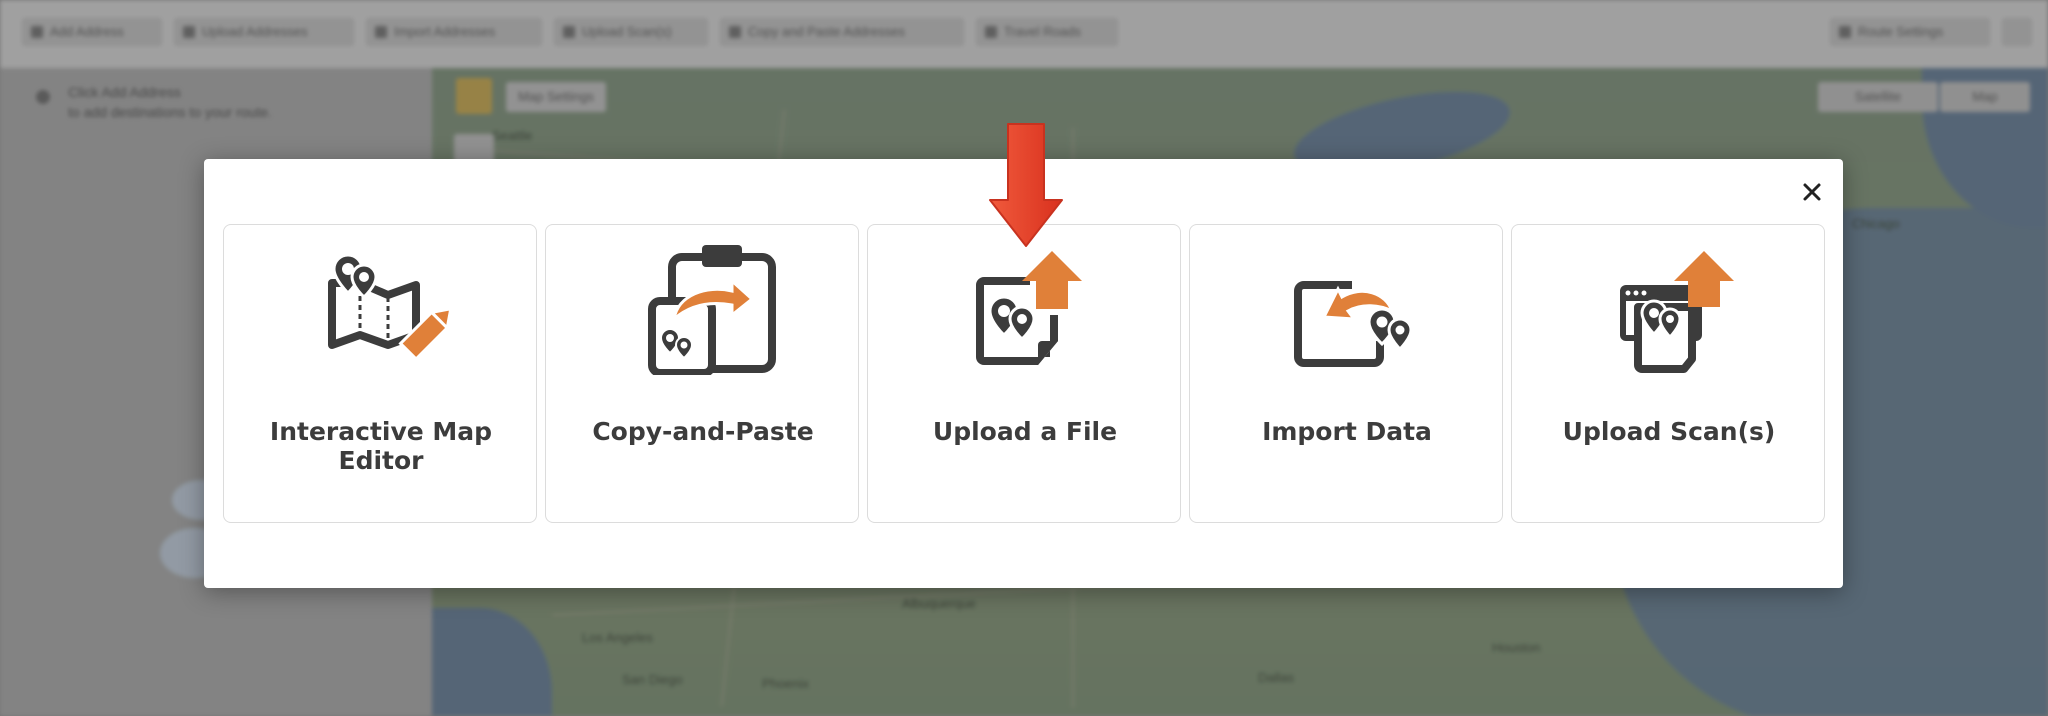 This screenshot has height=716, width=2048. What do you see at coordinates (1029, 308) in the screenshot?
I see `file-upload-icon` at bounding box center [1029, 308].